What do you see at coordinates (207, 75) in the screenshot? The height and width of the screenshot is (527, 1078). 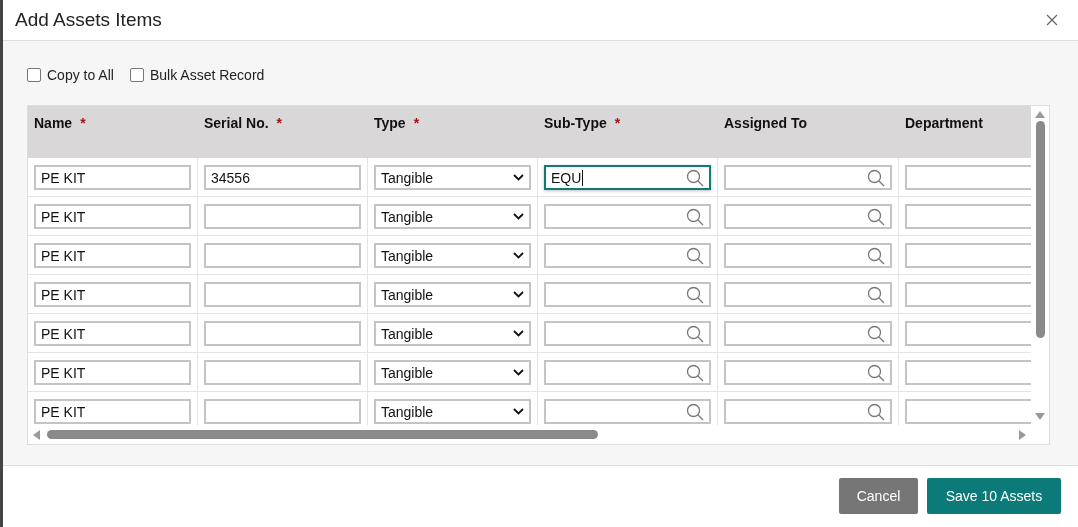 I see `checkbox-label: Bulk Asset Record` at bounding box center [207, 75].